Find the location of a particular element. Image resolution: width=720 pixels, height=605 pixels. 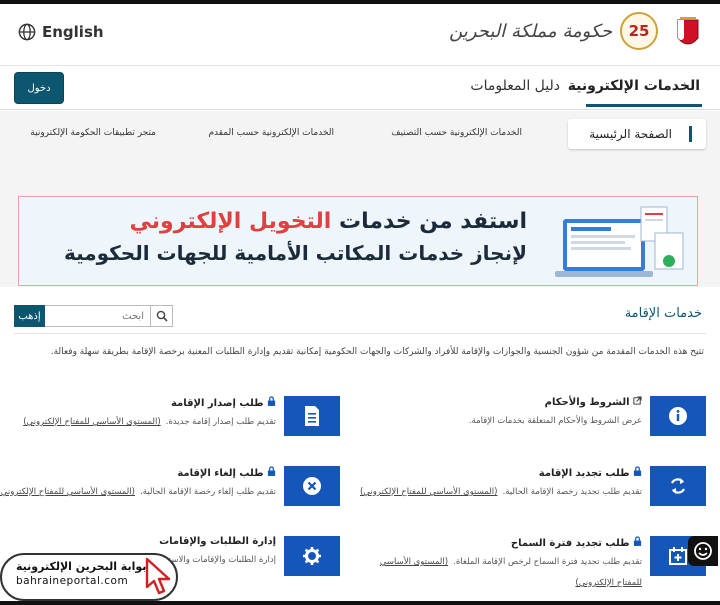

cancel-icon is located at coordinates (312, 486).